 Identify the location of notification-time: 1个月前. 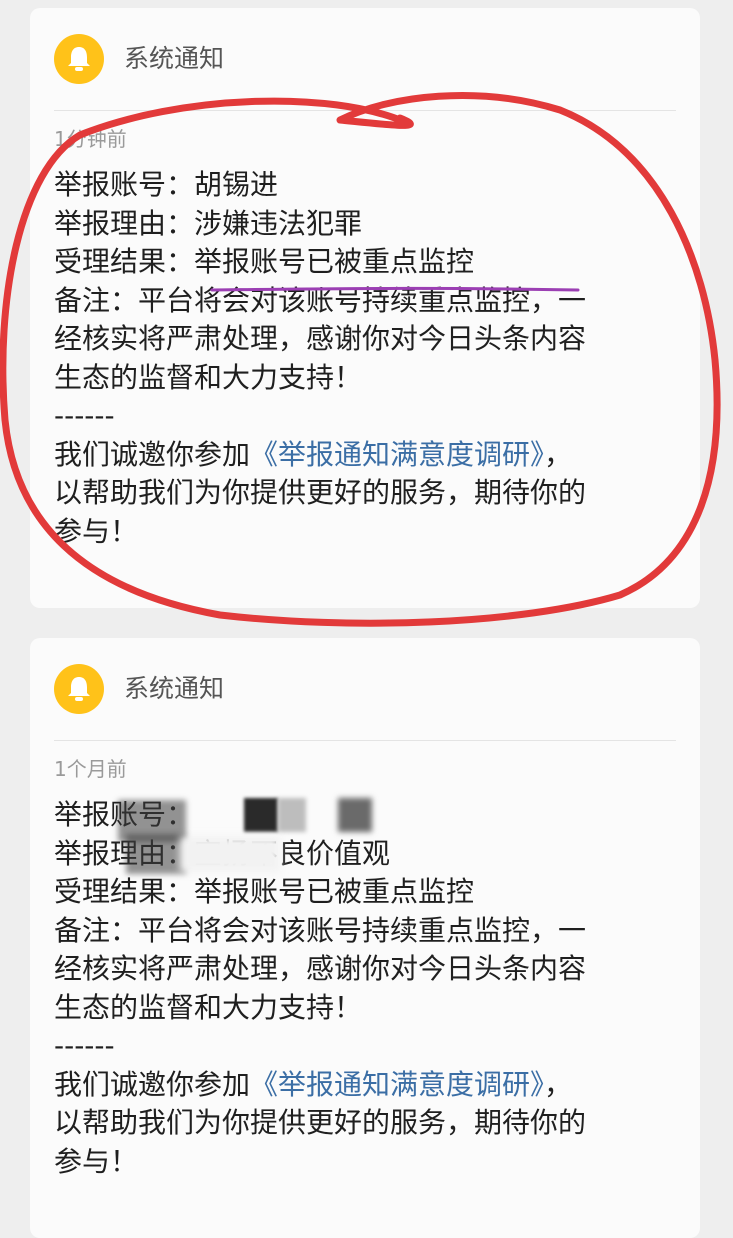
(90, 769).